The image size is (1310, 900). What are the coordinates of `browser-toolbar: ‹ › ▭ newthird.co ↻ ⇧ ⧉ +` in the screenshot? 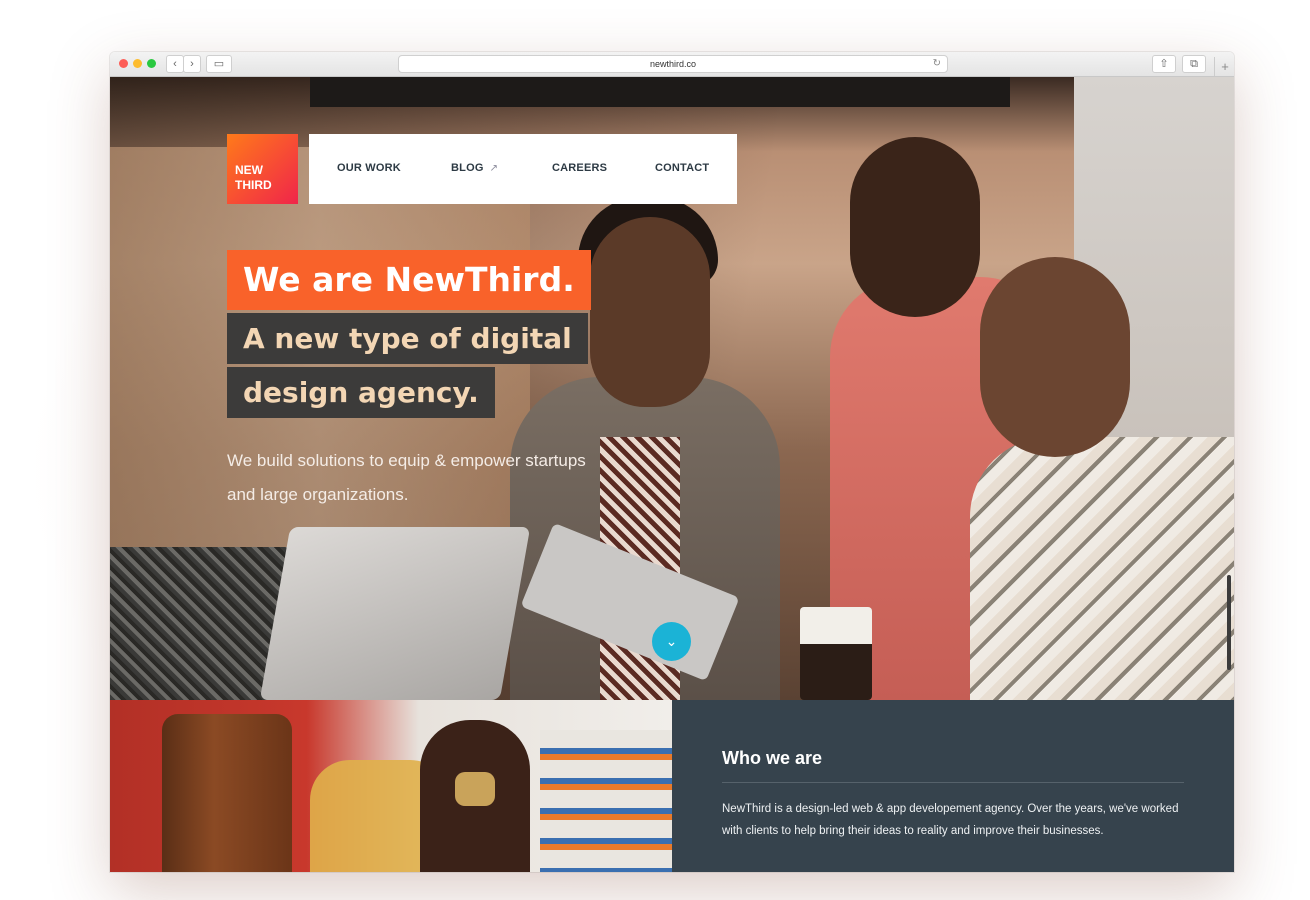 It's located at (672, 64).